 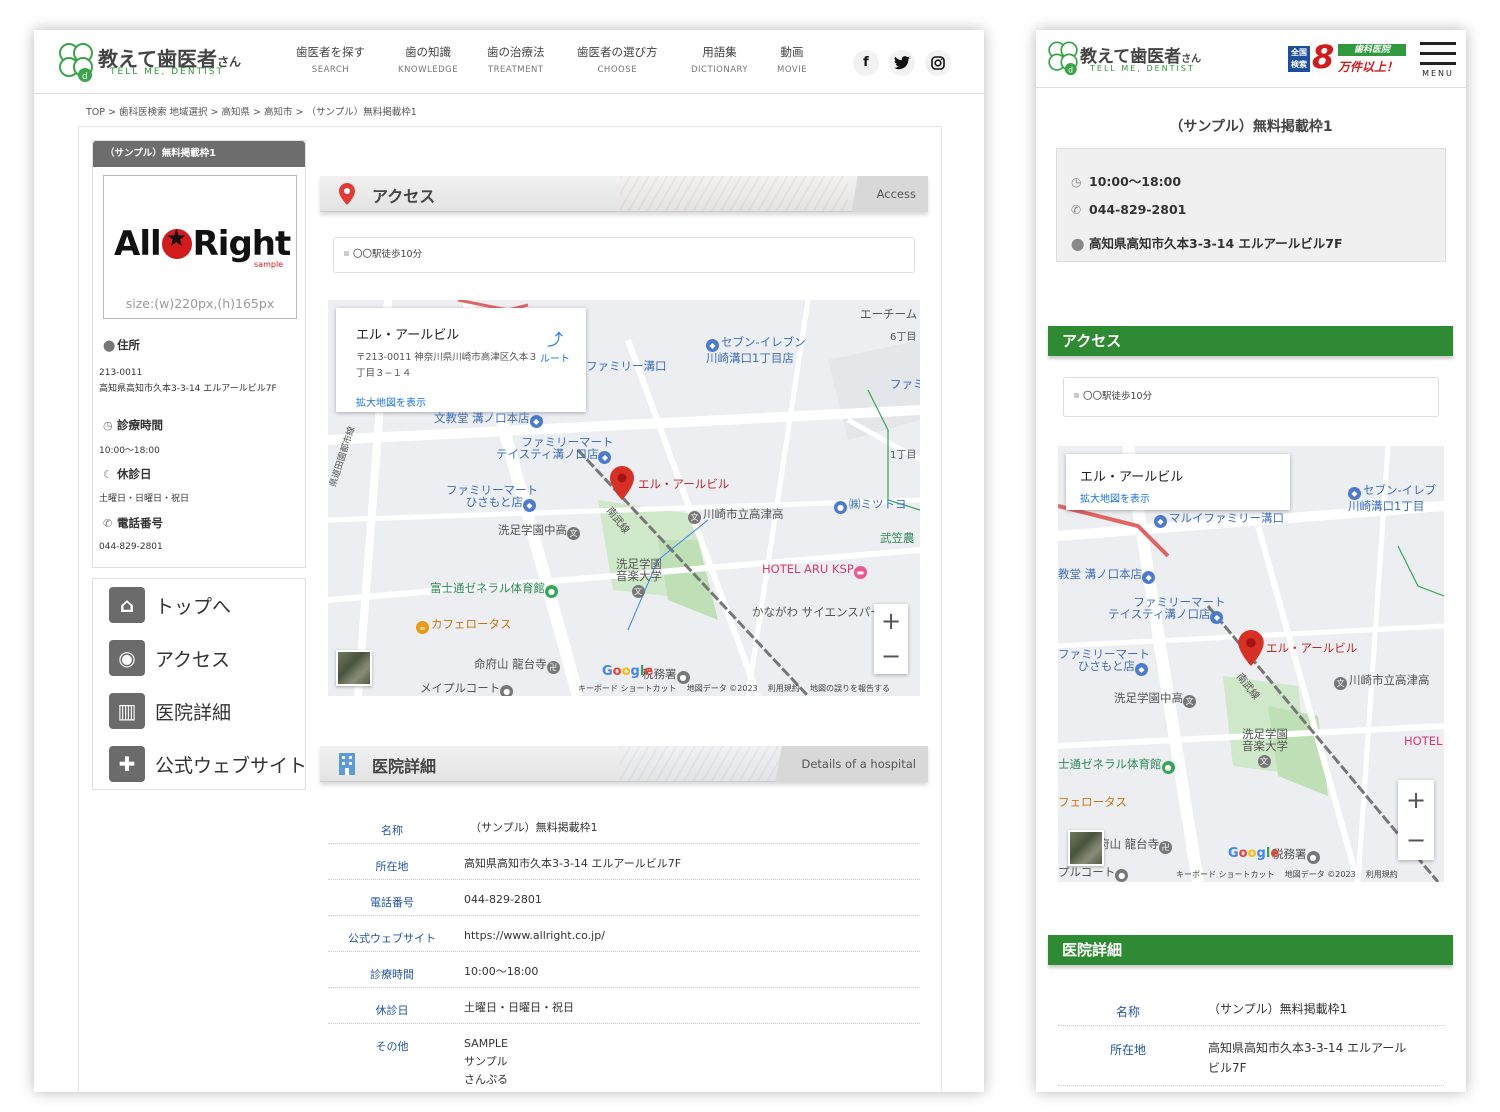 I want to click on nav-search: 歯医者を探す SEARCH, so click(x=330, y=59).